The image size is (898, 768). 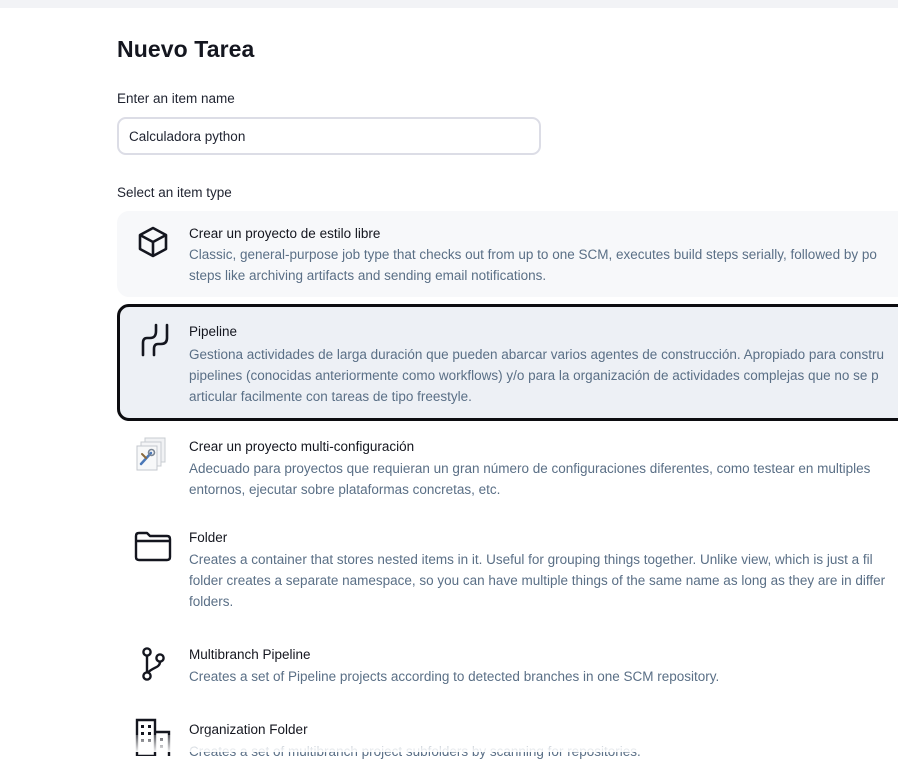 What do you see at coordinates (213, 331) in the screenshot?
I see `item-type-name: Pipeline` at bounding box center [213, 331].